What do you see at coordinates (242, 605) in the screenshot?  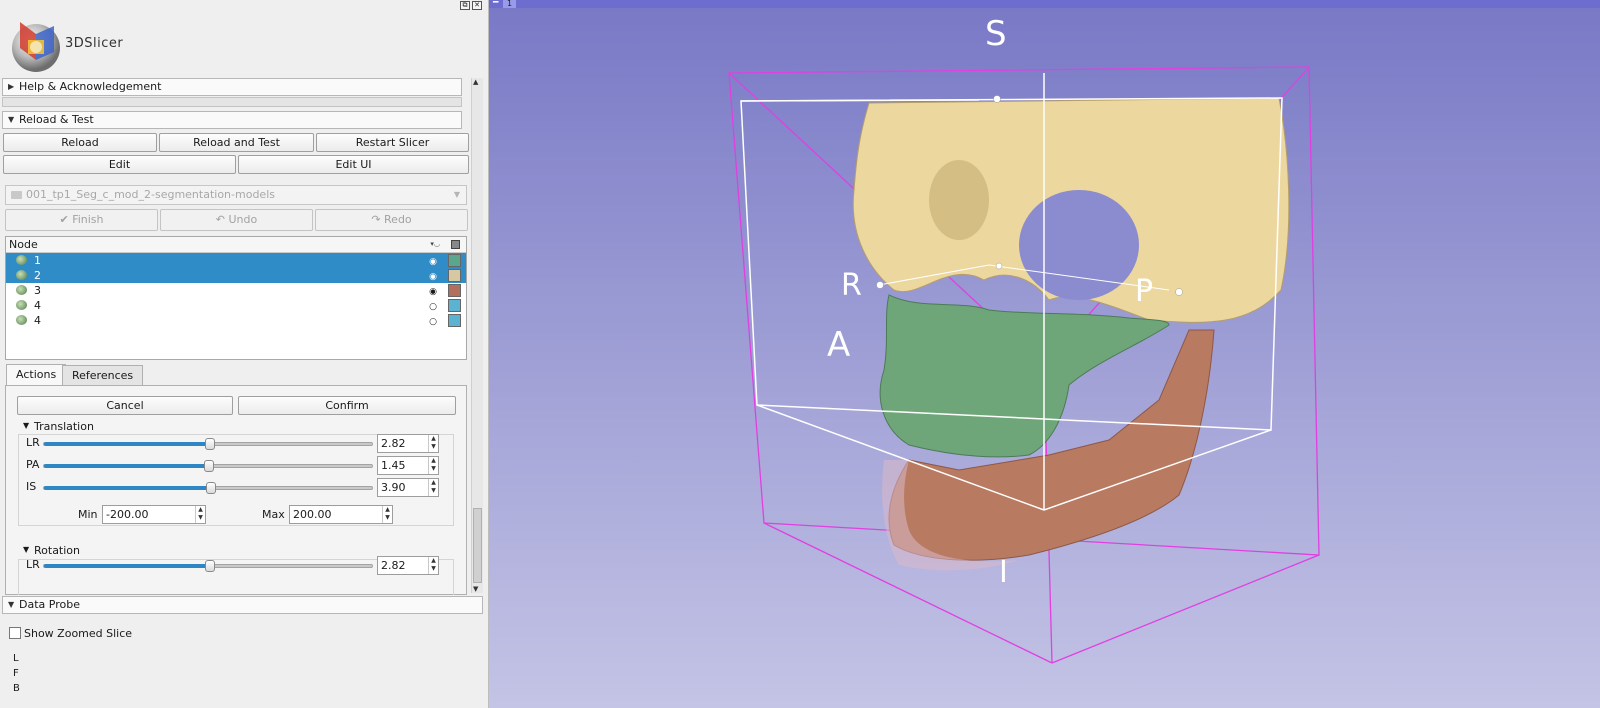 I see `data-probe-section-header: ▼ Data Probe` at bounding box center [242, 605].